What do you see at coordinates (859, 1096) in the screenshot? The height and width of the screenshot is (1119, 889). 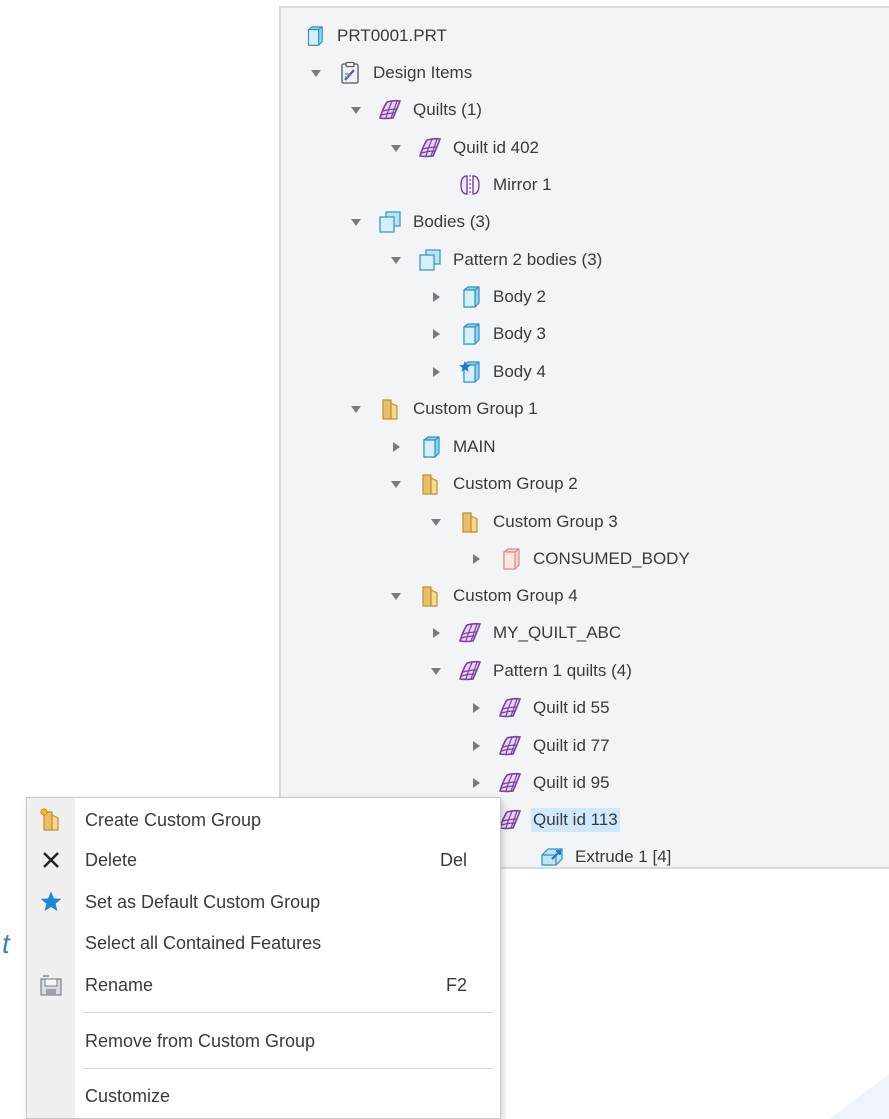 I see `corner-decoration` at bounding box center [859, 1096].